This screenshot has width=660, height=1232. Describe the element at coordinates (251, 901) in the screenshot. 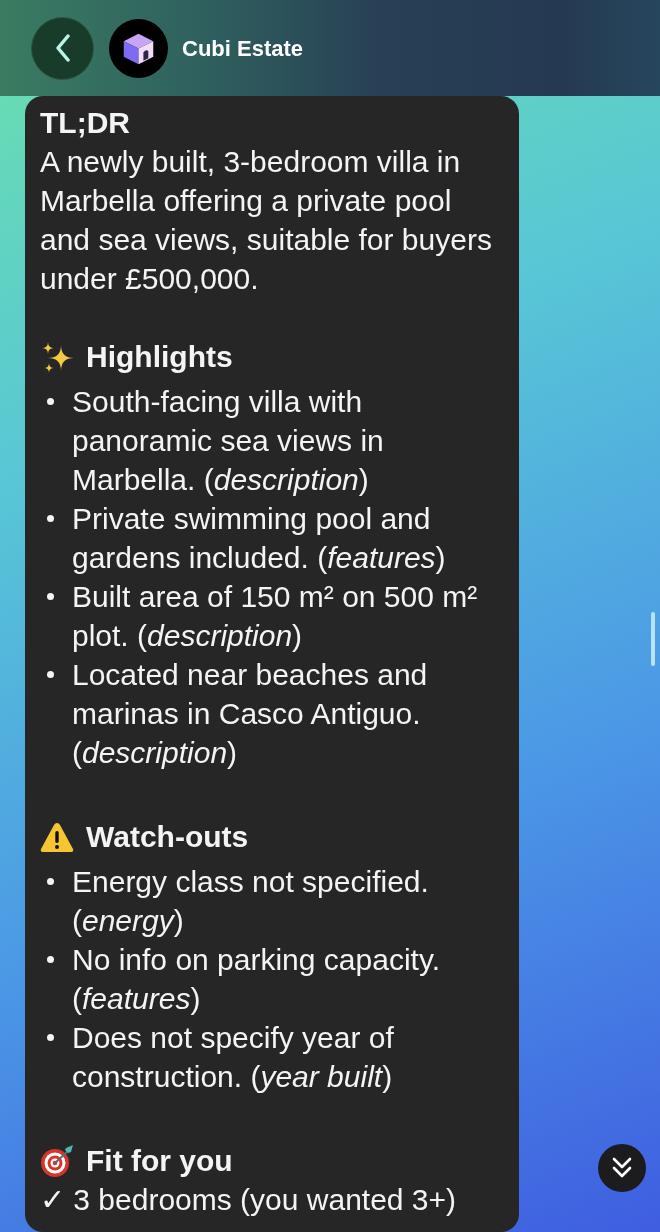

I see `list-item-text: Energy class not specified. (energy)` at that location.